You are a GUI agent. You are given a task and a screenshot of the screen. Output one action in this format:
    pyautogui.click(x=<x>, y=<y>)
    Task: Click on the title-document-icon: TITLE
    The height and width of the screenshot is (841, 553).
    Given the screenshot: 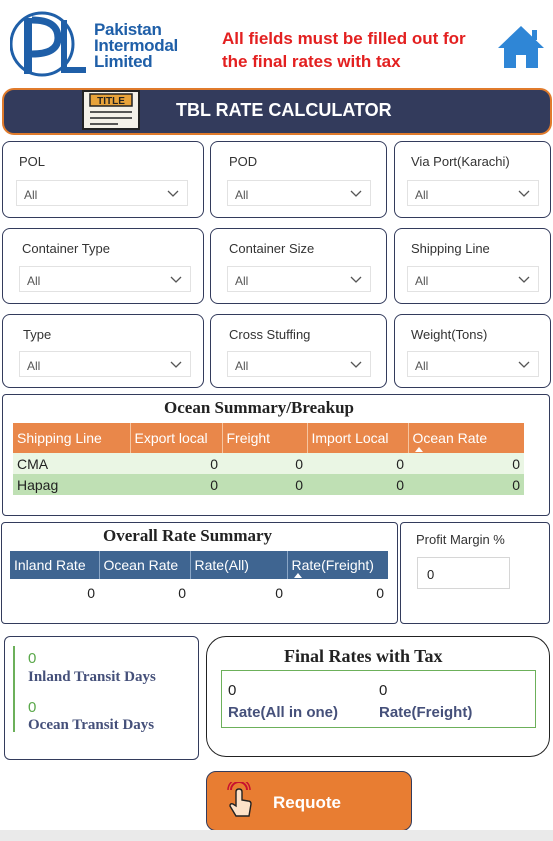 What is the action you would take?
    pyautogui.click(x=111, y=110)
    